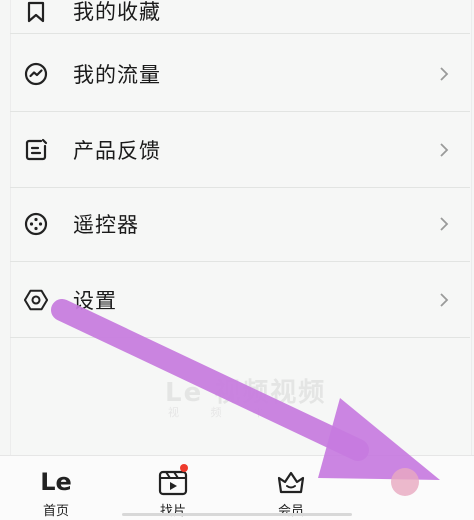  What do you see at coordinates (173, 488) in the screenshot?
I see `tab-find: 找片` at bounding box center [173, 488].